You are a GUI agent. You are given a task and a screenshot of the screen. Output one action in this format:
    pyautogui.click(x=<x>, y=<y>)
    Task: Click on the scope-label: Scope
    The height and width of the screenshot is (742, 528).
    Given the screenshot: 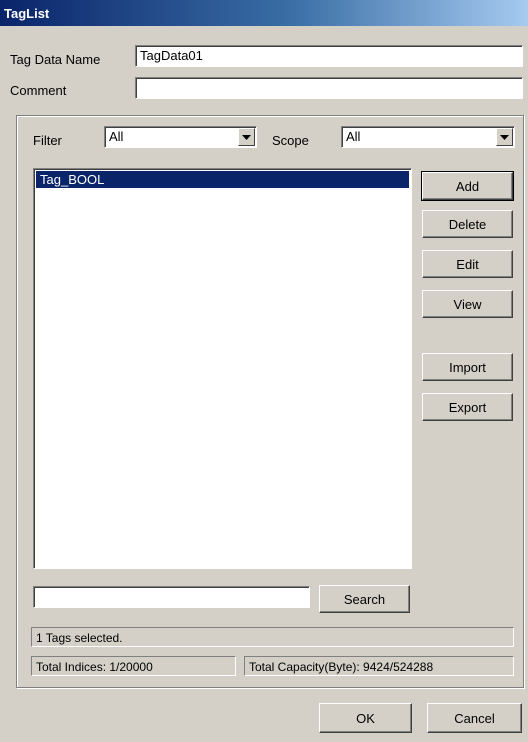 What is the action you would take?
    pyautogui.click(x=290, y=140)
    